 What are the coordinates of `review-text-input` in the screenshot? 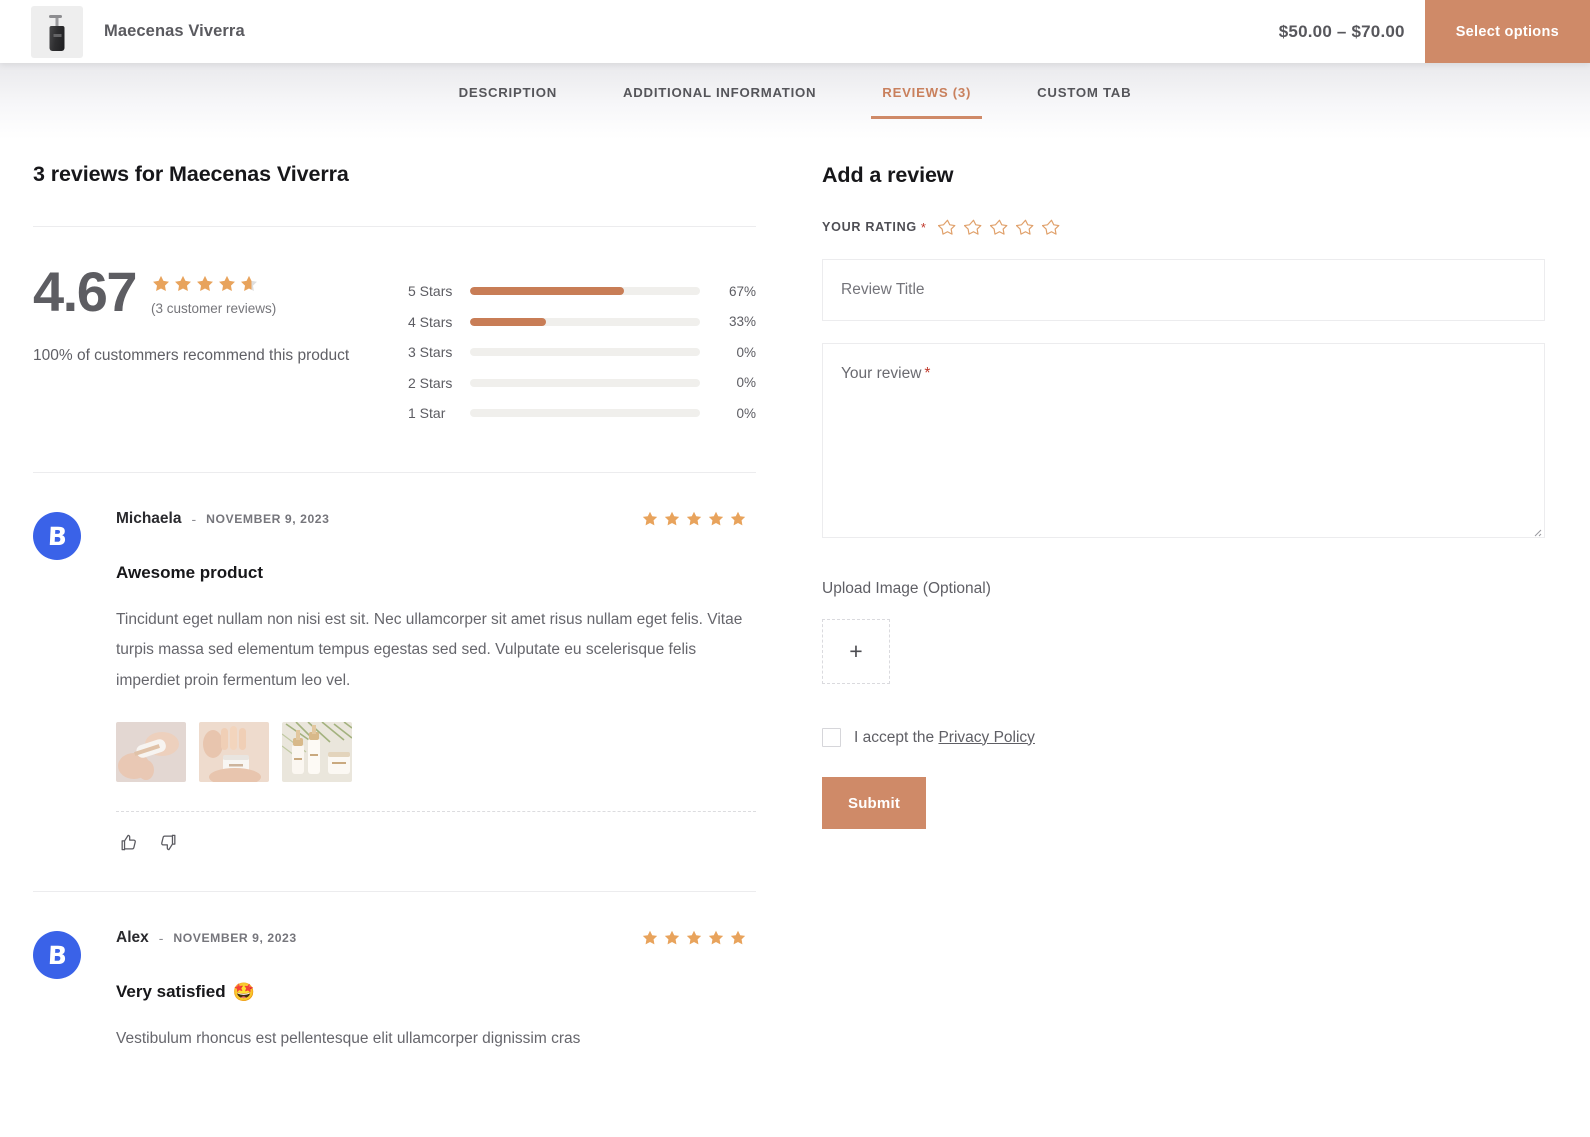 It's located at (1183, 440).